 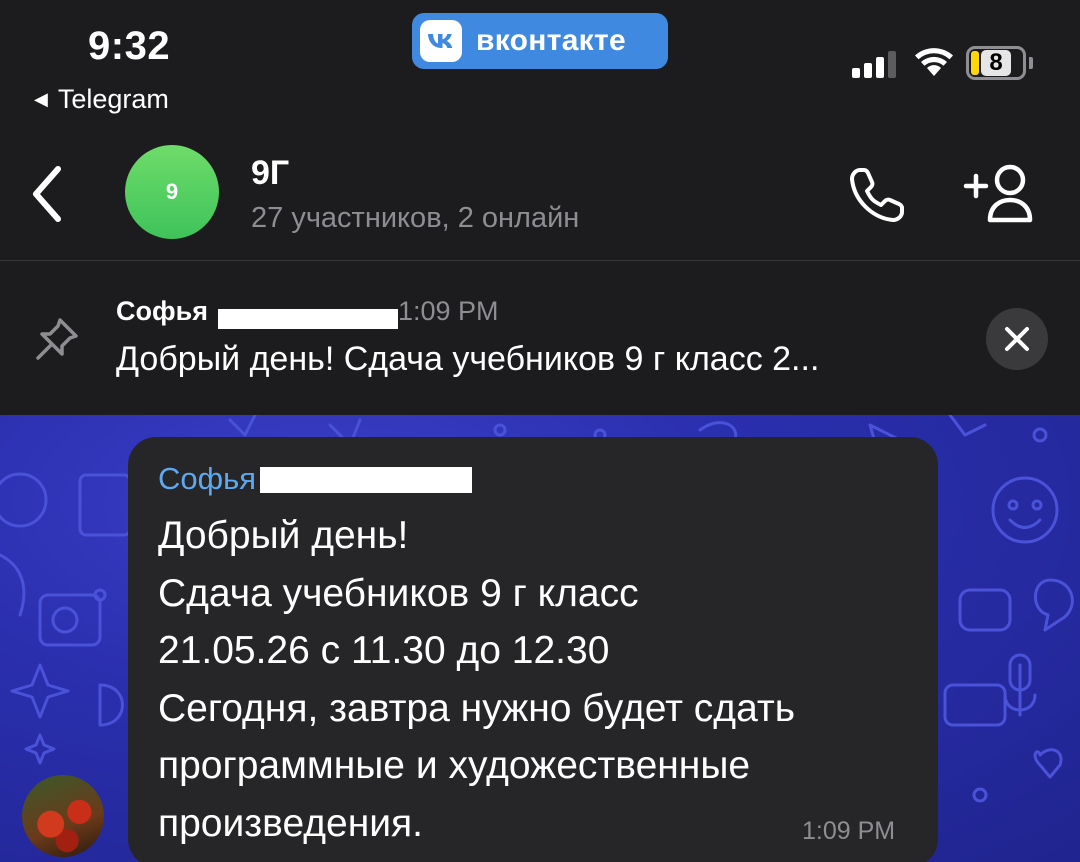 I want to click on pinned-time: 1:09 PM, so click(x=448, y=311).